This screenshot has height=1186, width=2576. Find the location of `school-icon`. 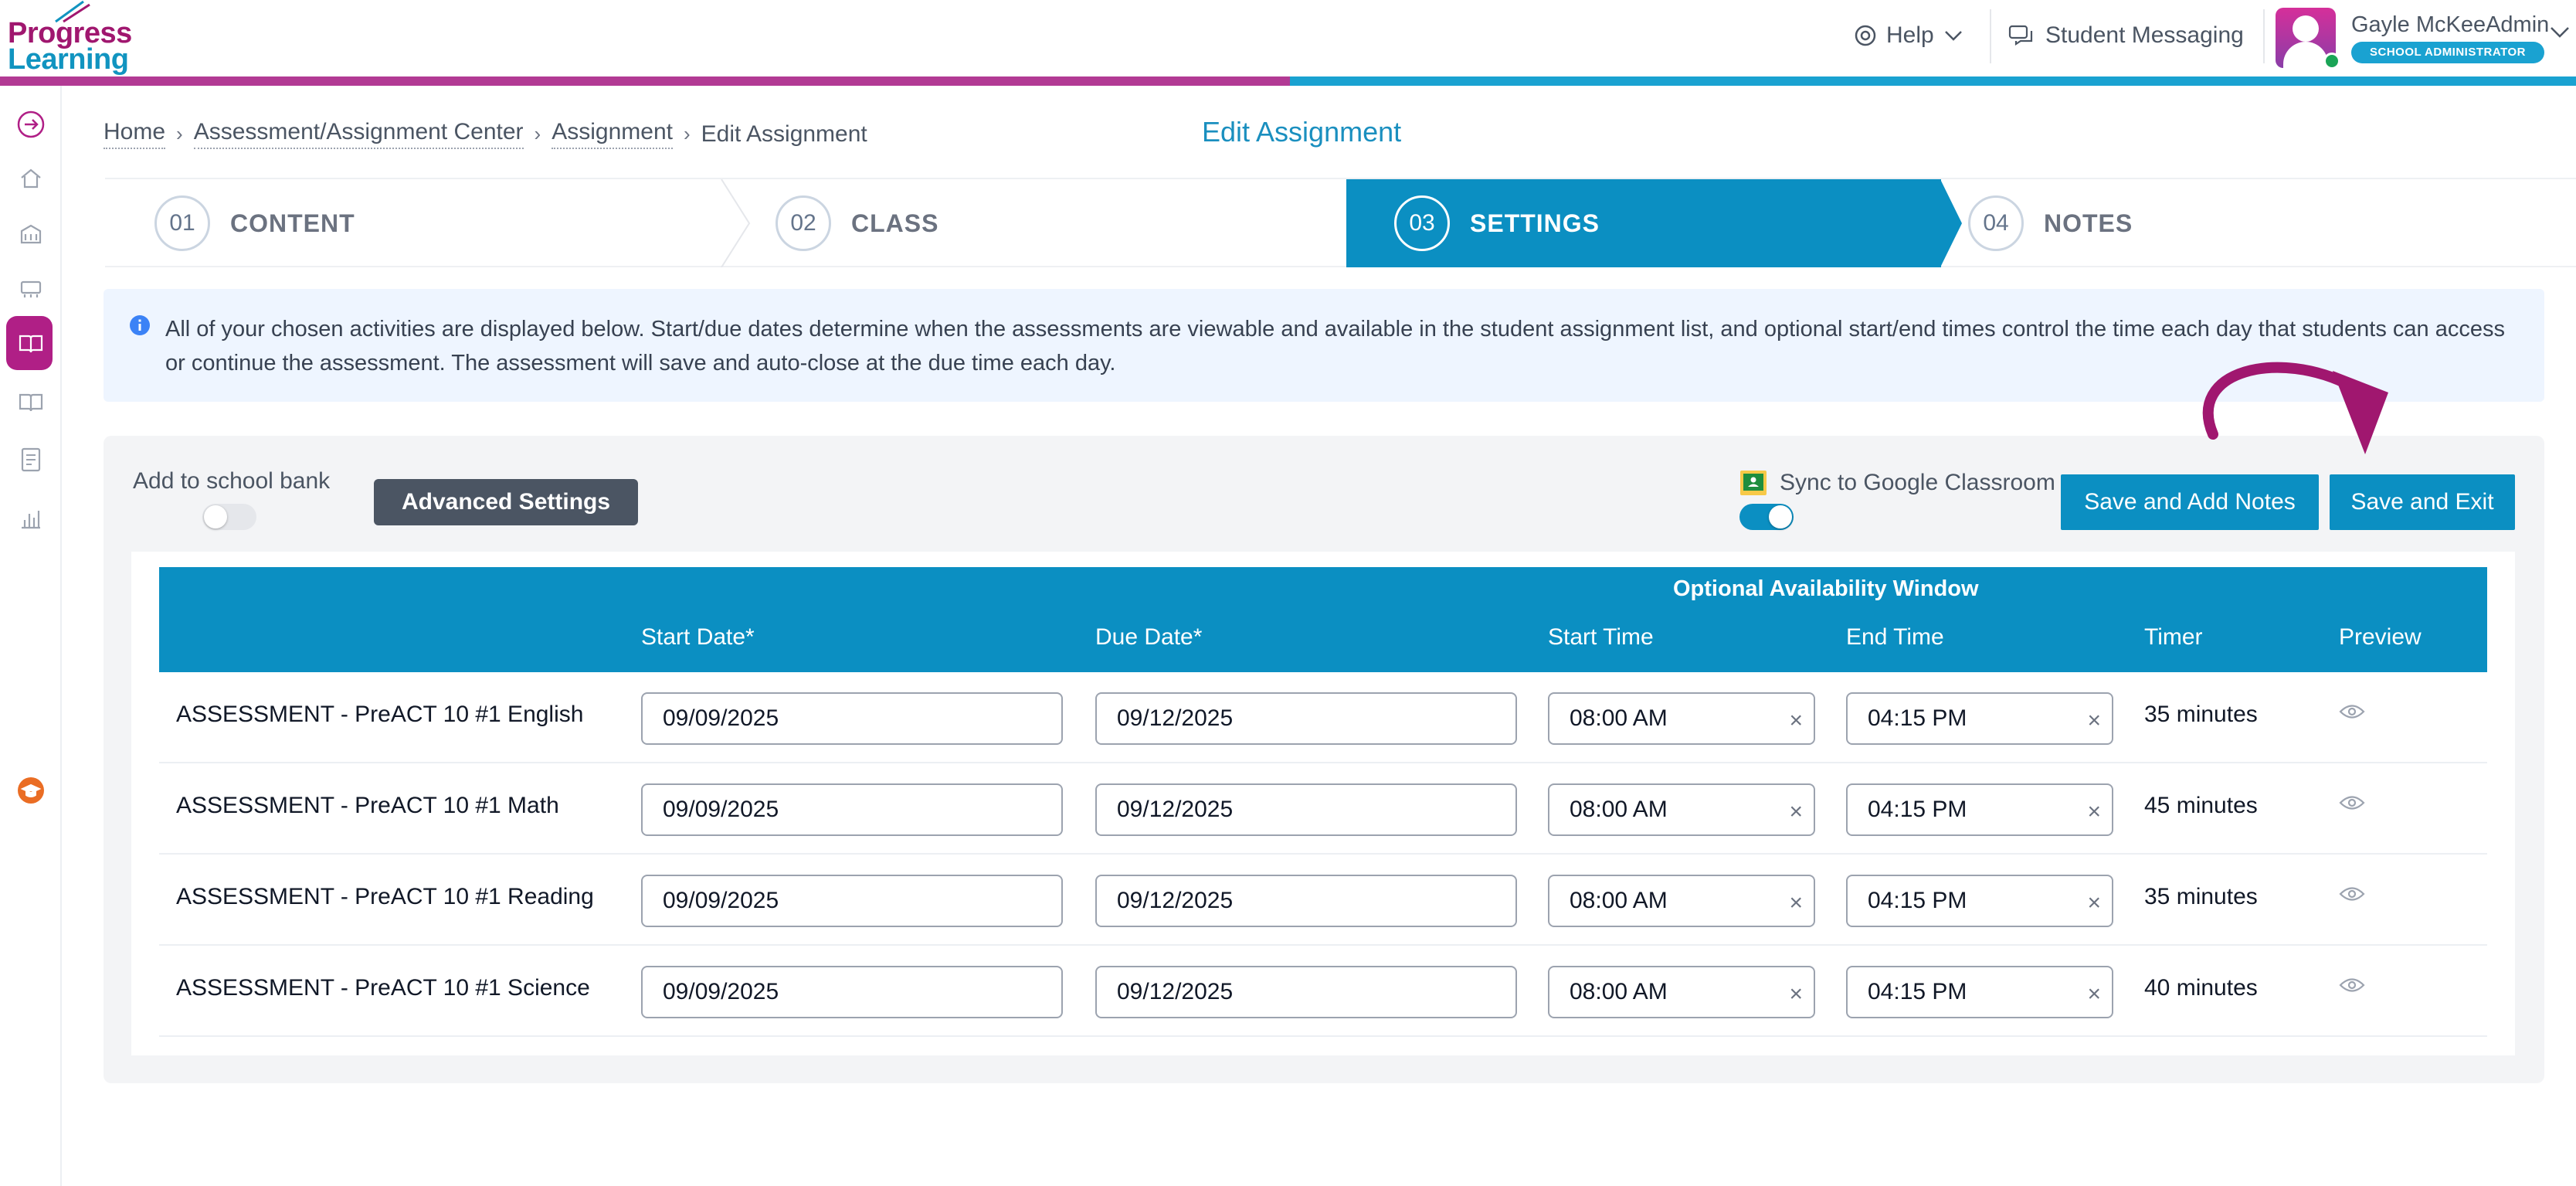

school-icon is located at coordinates (31, 235).